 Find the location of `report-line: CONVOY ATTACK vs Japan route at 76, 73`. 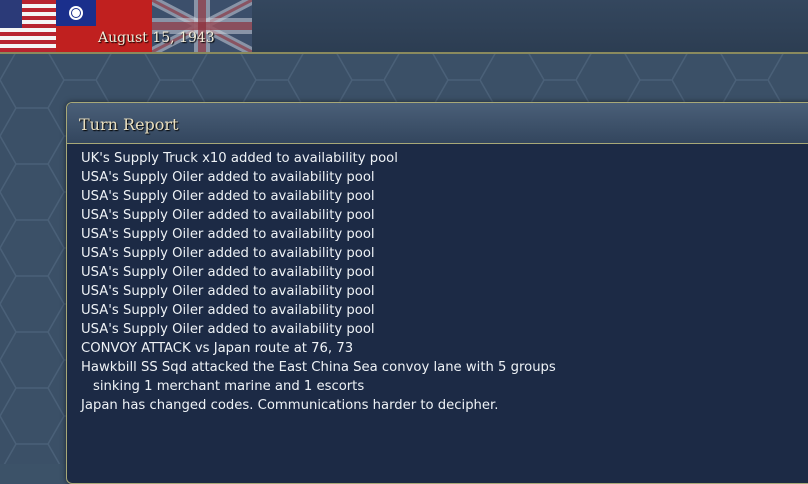

report-line: CONVOY ATTACK vs Japan route at 76, 73 is located at coordinates (217, 348).